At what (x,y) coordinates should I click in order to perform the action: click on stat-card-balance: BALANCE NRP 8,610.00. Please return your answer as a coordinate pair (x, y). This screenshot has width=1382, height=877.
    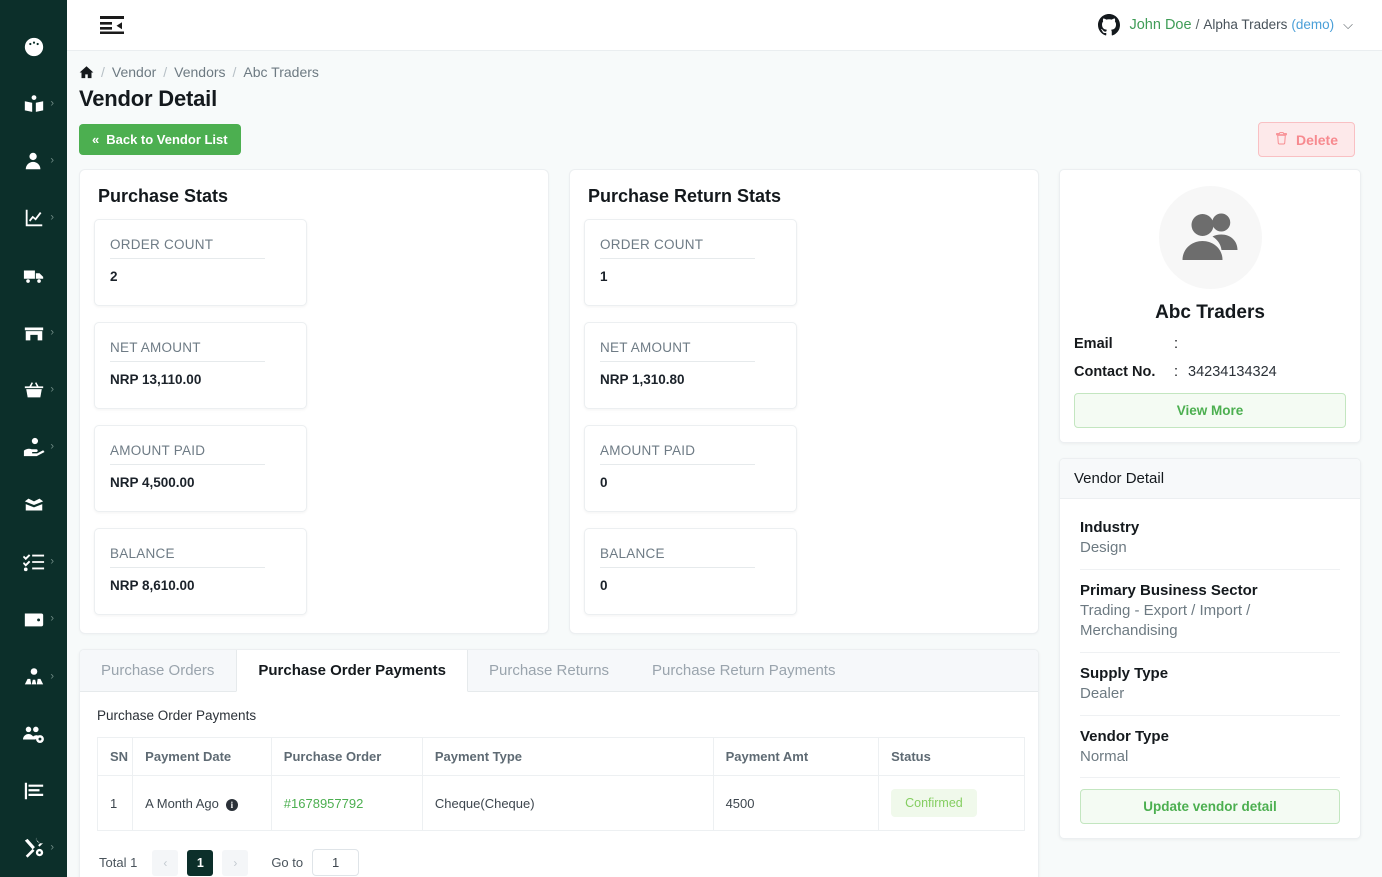
    Looking at the image, I should click on (200, 571).